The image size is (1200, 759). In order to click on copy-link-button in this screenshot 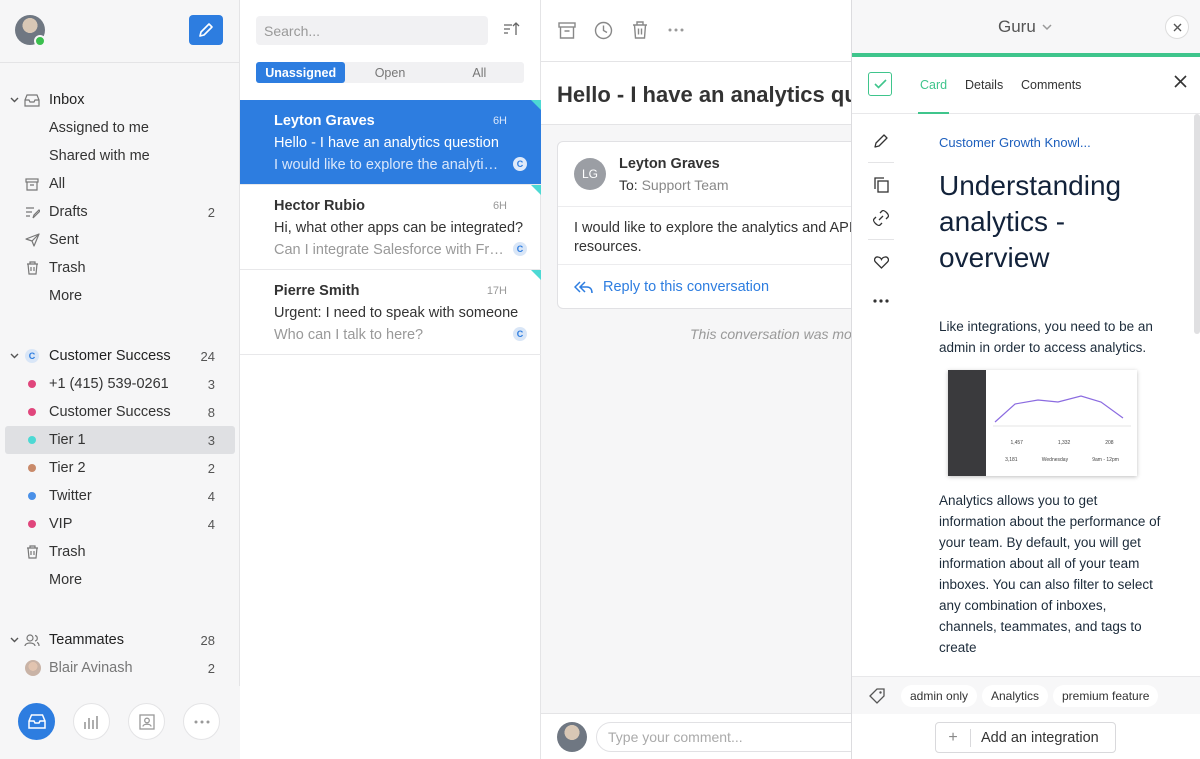, I will do `click(881, 218)`.